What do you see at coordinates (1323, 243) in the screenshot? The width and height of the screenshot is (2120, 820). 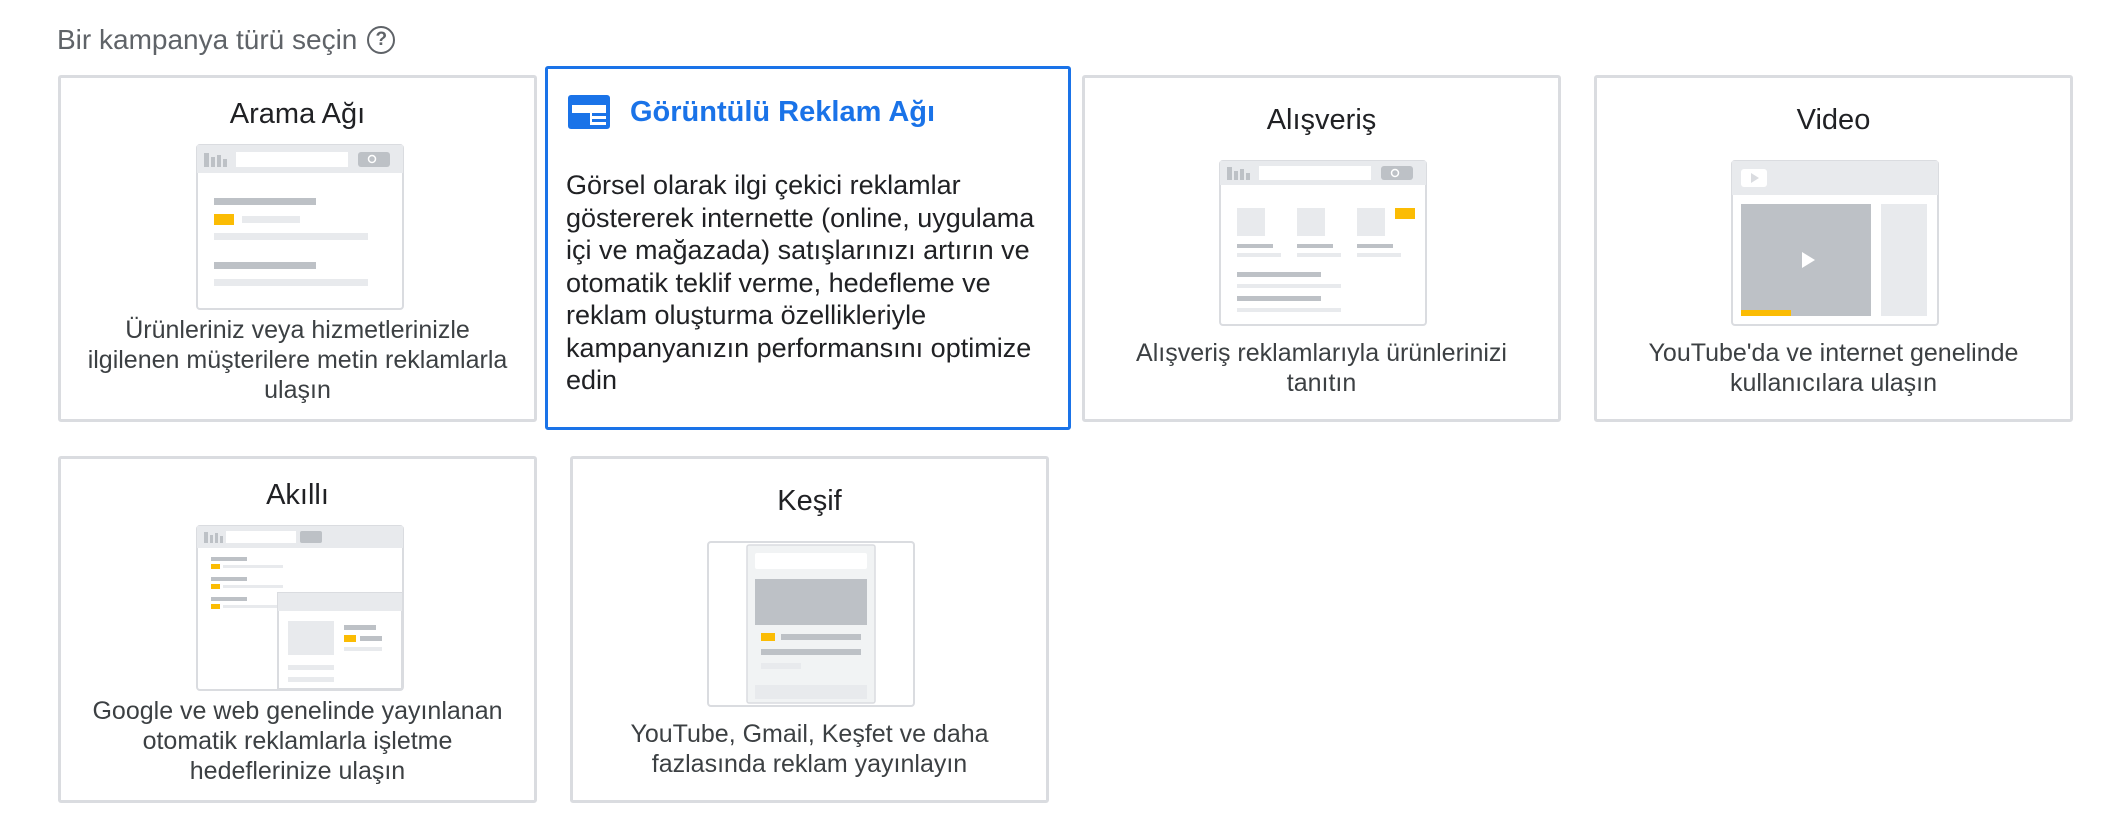 I see `shopping-illustration` at bounding box center [1323, 243].